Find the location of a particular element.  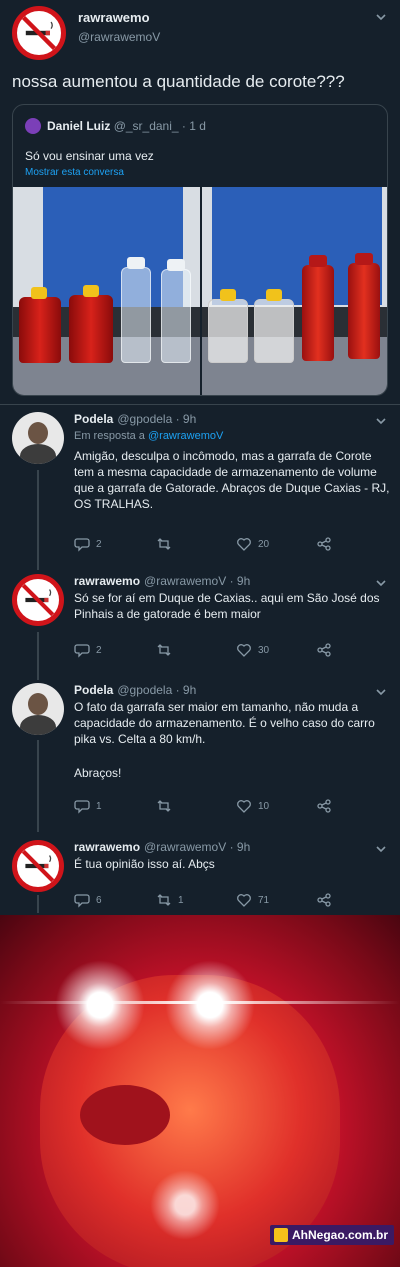

reply-button: 6 is located at coordinates (88, 900).